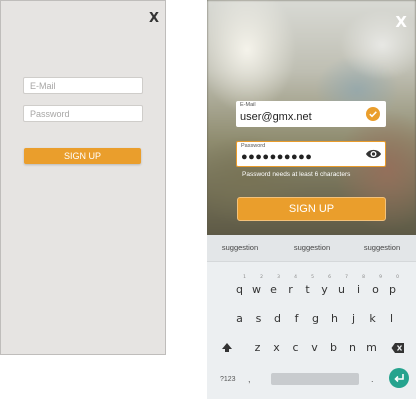 Image resolution: width=416 pixels, height=416 pixels. I want to click on symbols-key: ?123, so click(228, 379).